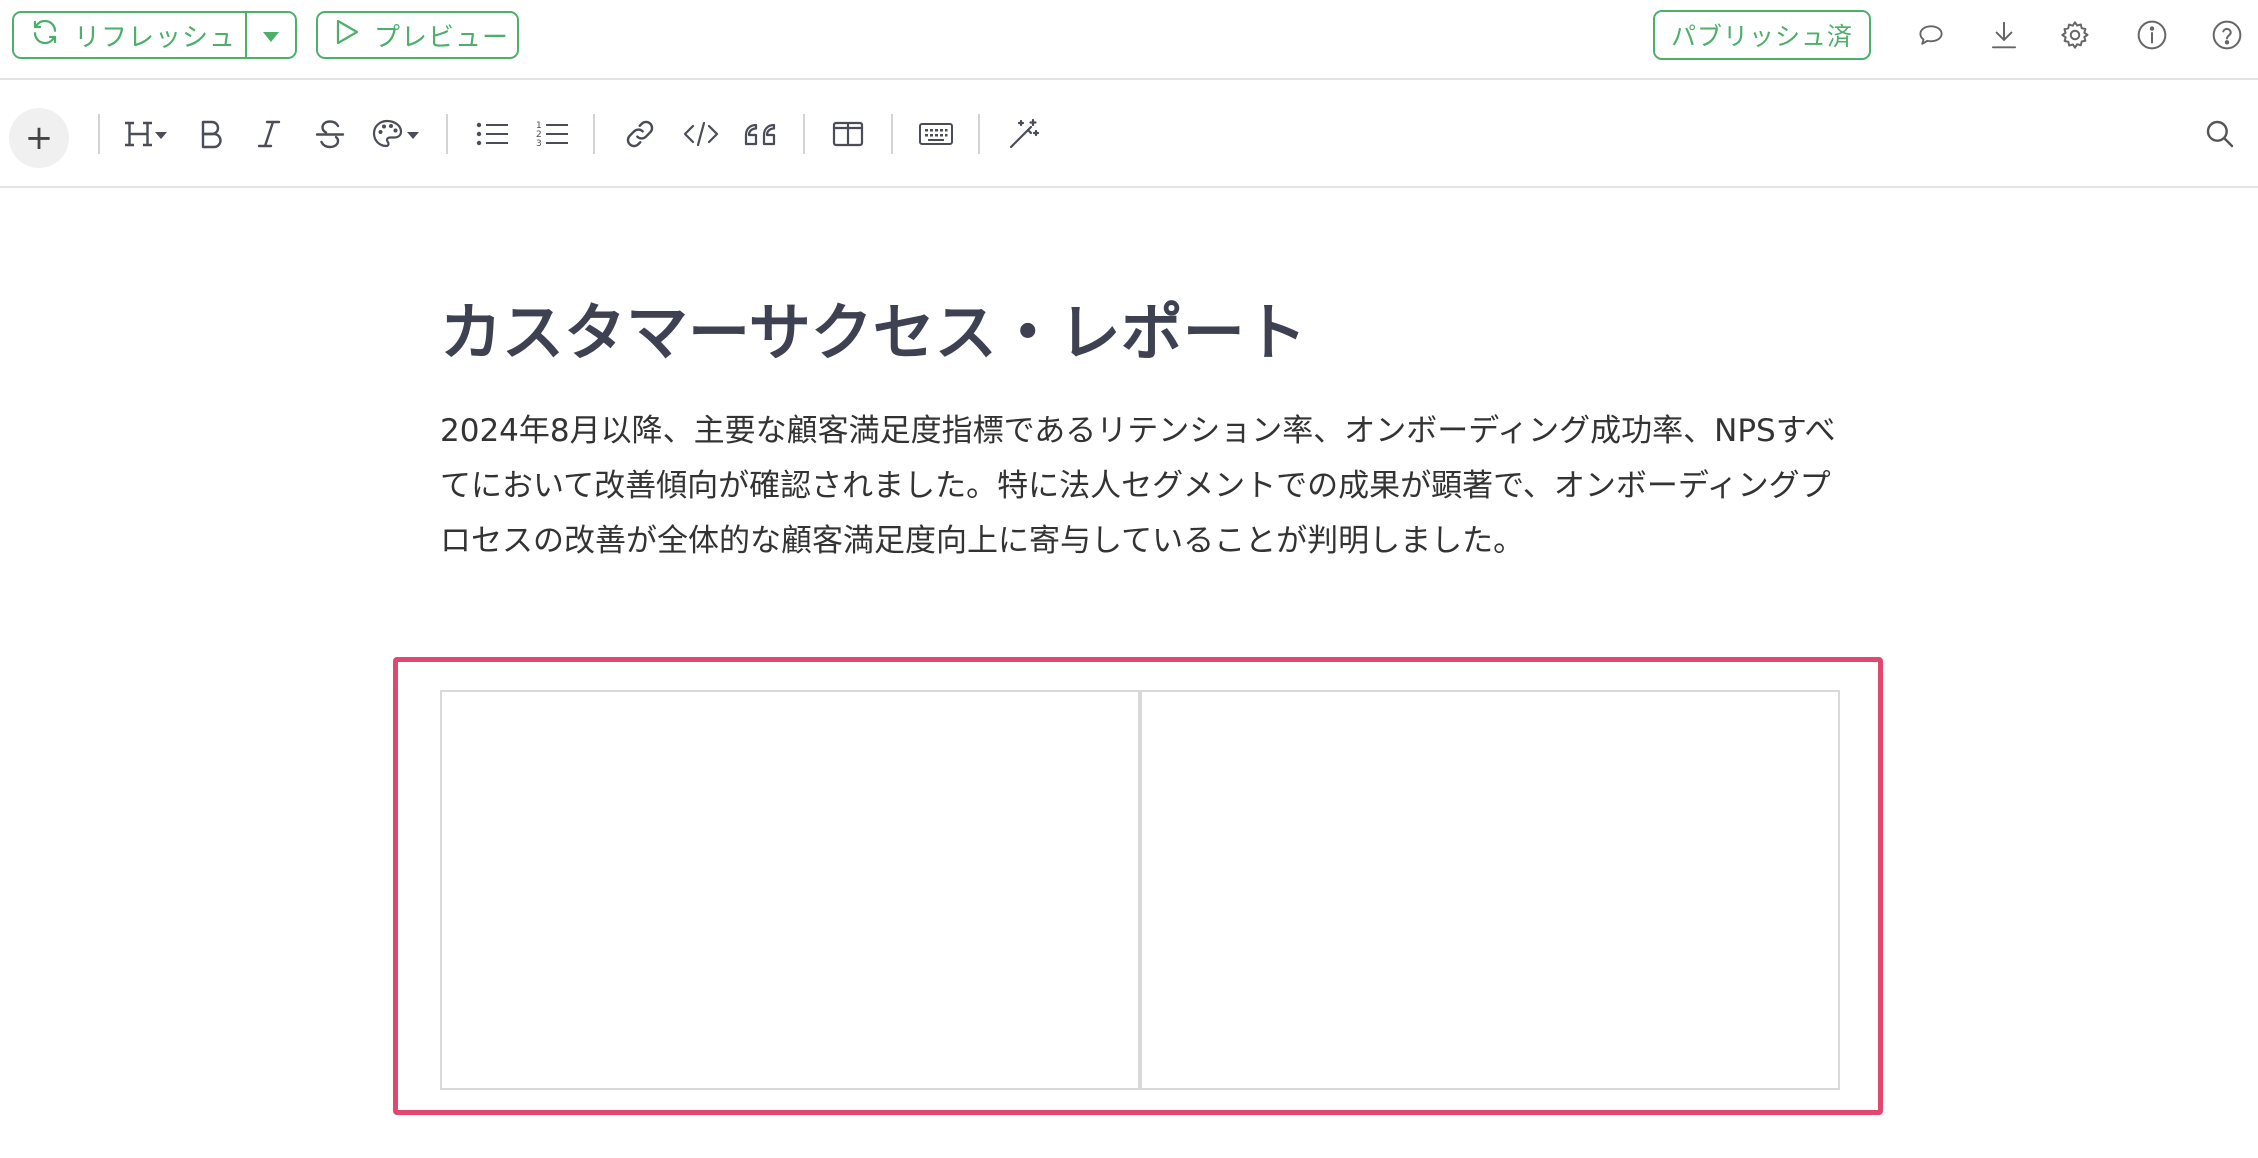 This screenshot has width=2258, height=1158. What do you see at coordinates (1762, 35) in the screenshot?
I see `publish-button: パブリッシュ済` at bounding box center [1762, 35].